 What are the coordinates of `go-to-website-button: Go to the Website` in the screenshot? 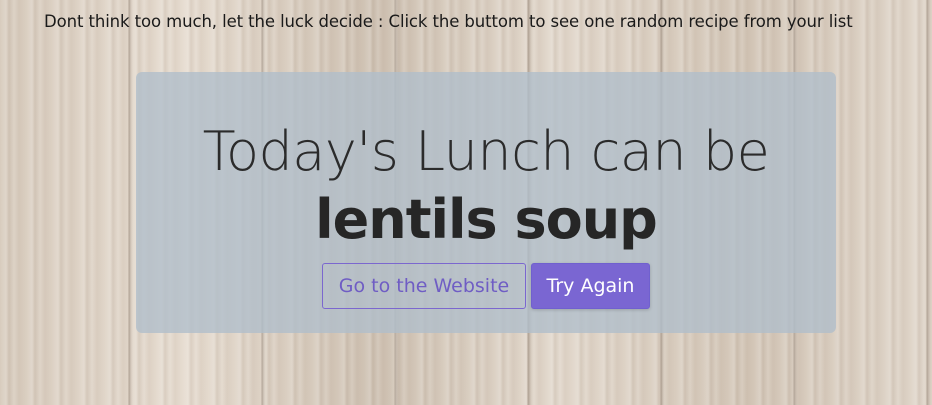 It's located at (424, 286).